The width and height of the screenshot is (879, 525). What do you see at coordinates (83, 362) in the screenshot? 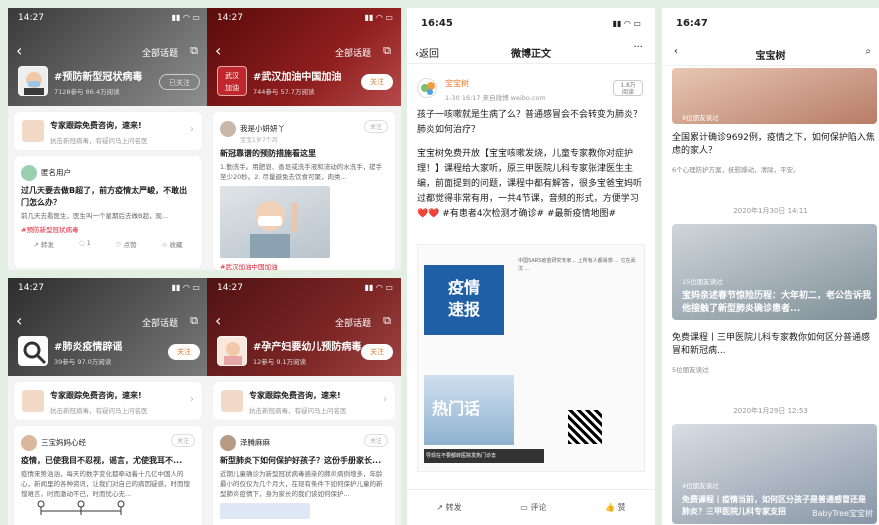
I see `topic-stats: 39参与 97.0万阅读` at bounding box center [83, 362].